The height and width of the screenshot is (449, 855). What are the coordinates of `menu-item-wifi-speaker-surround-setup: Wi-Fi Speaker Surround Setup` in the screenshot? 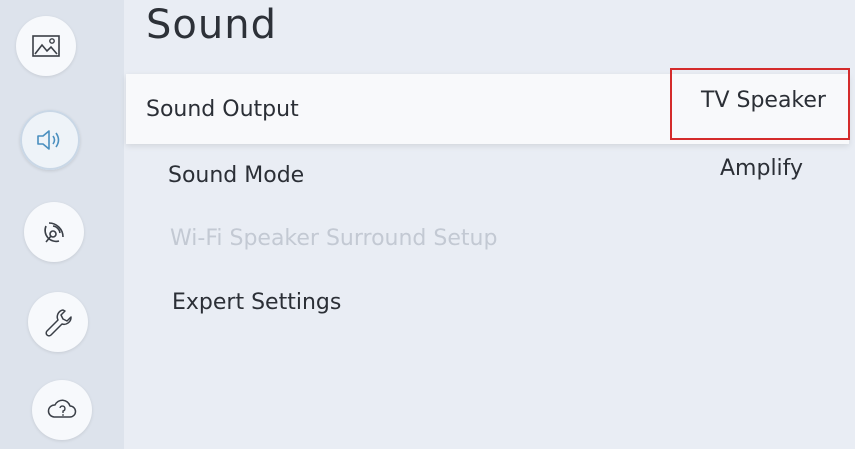 It's located at (486, 242).